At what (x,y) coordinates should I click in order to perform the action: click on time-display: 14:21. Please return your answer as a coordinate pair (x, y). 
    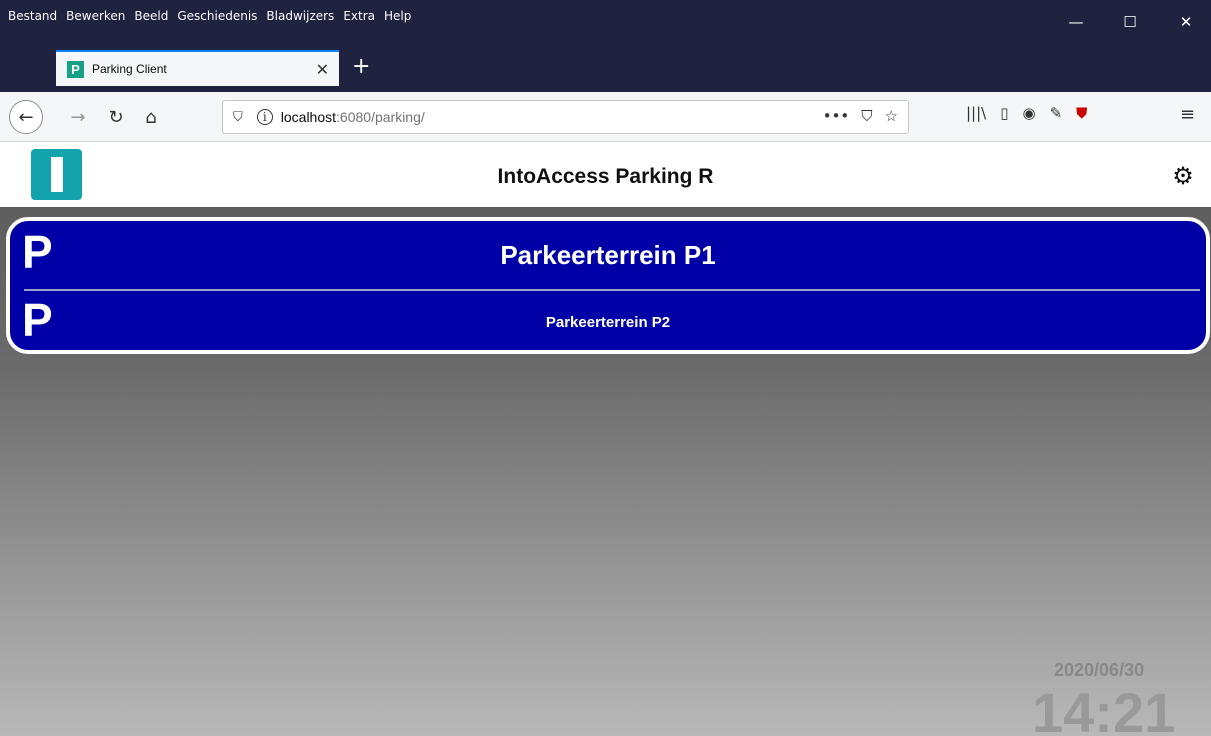
    Looking at the image, I should click on (1104, 708).